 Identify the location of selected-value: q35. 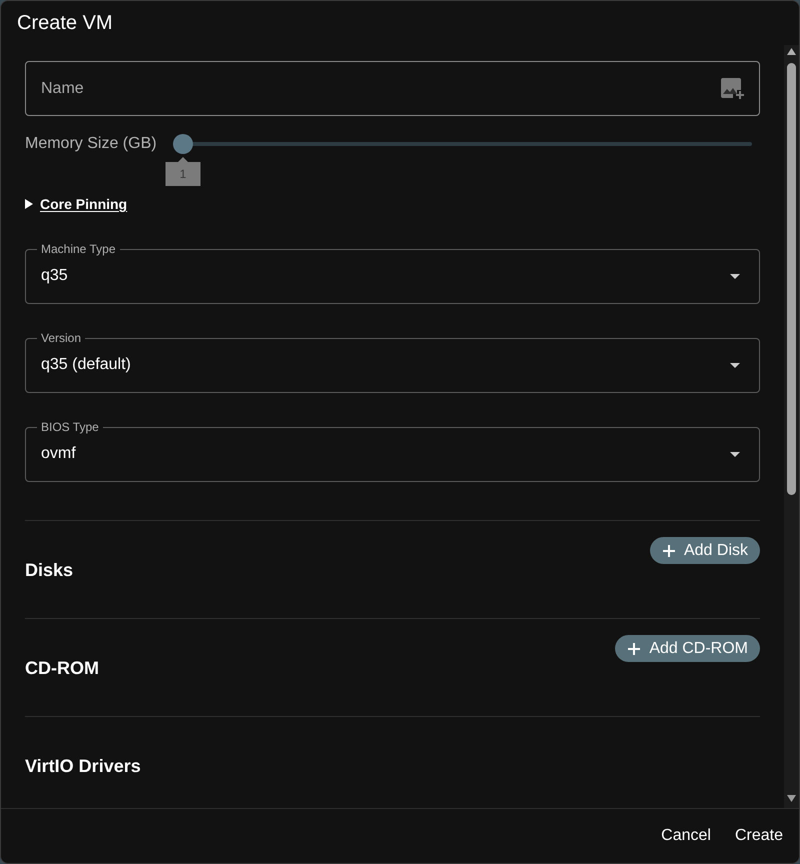
(54, 276).